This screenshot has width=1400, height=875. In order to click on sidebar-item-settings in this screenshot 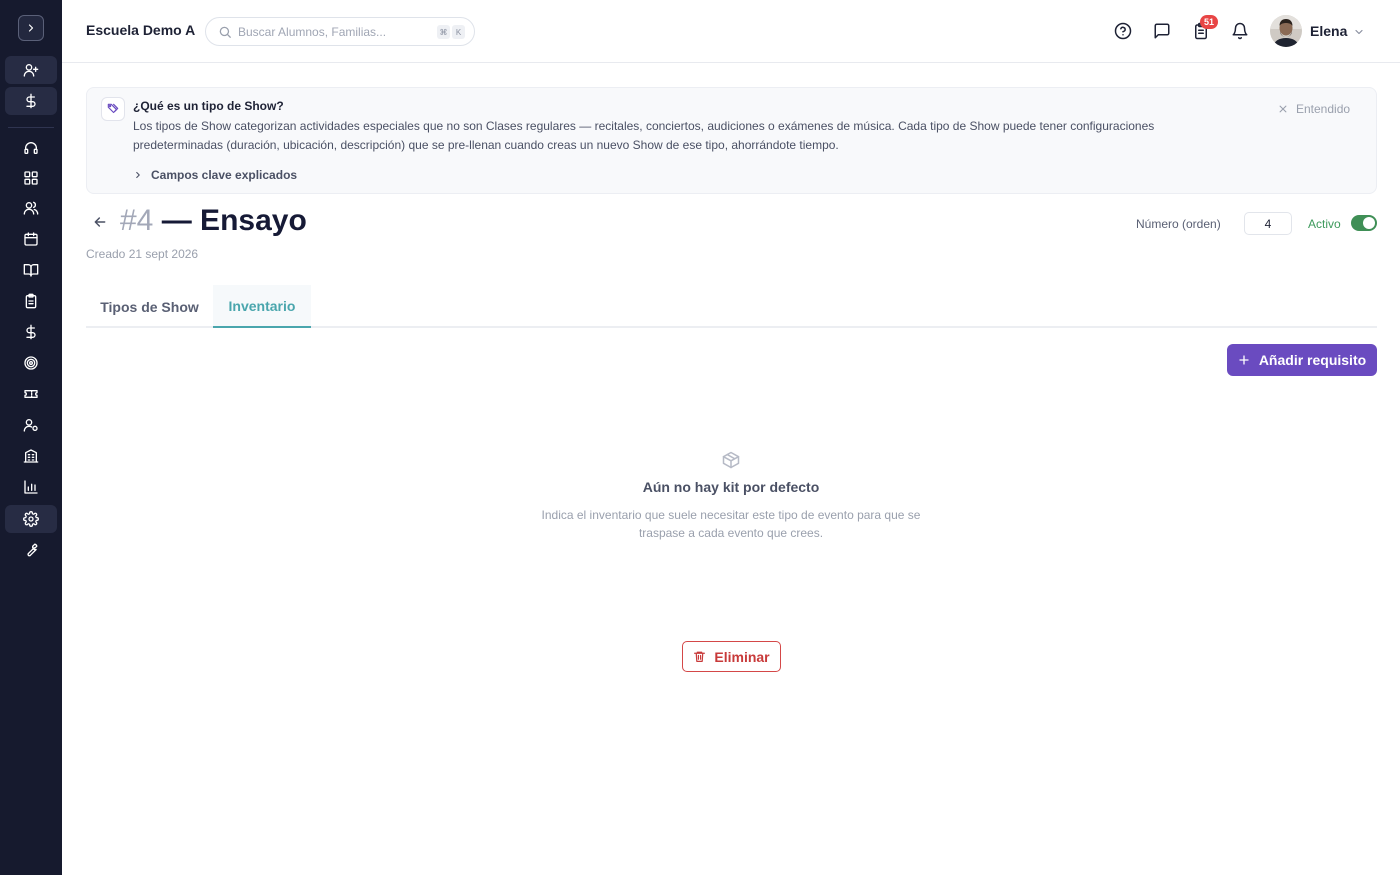, I will do `click(31, 519)`.